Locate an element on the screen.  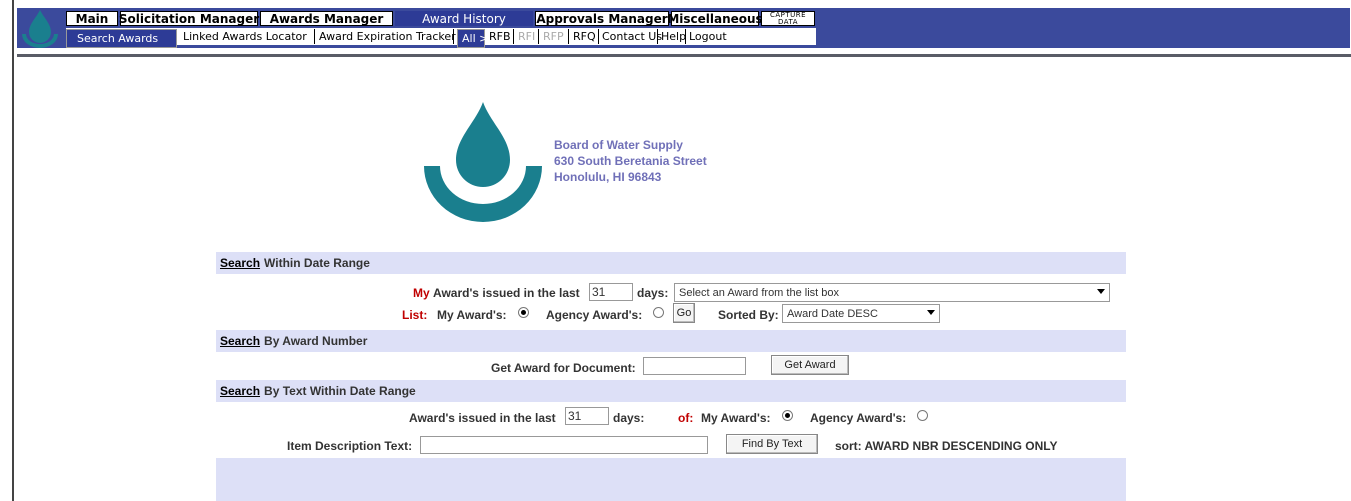
capture-data-button: CAPTURE DATA is located at coordinates (788, 18).